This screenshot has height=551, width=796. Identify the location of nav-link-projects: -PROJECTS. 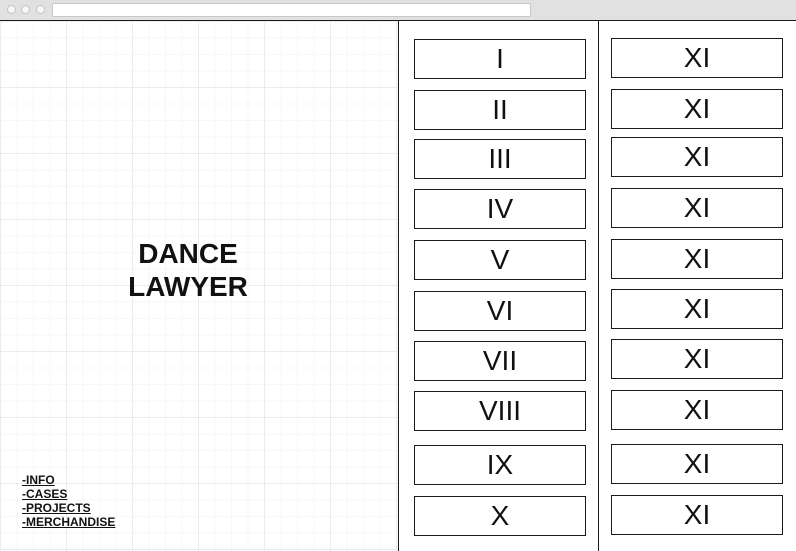
(68, 508).